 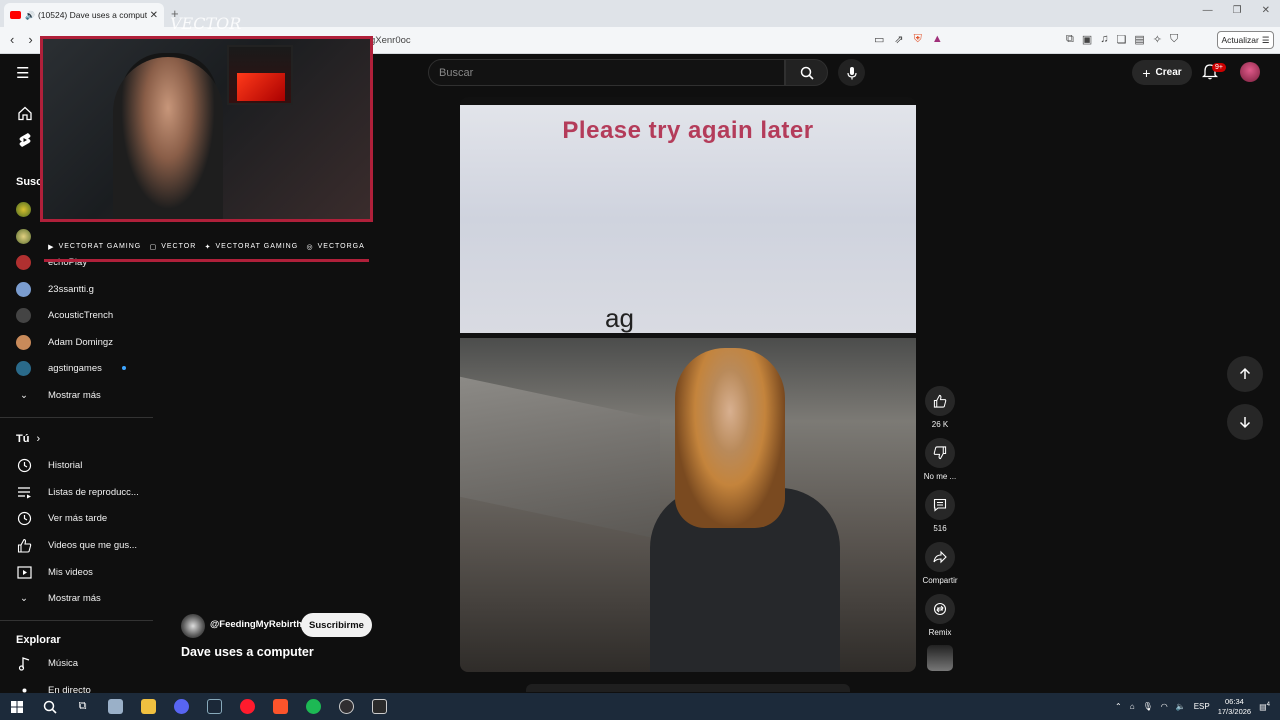 I want to click on channel-name: @FeedingMyRebirth, so click(x=256, y=624).